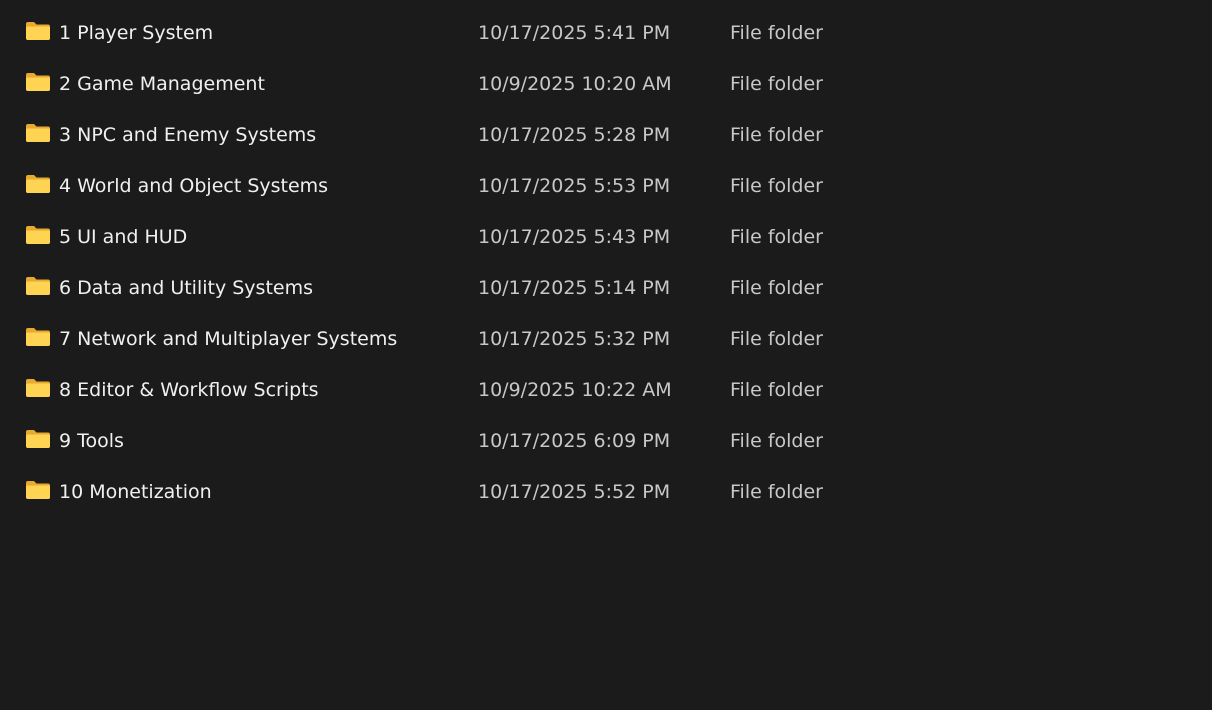 This screenshot has width=1212, height=710. What do you see at coordinates (123, 237) in the screenshot?
I see `folder-name: 5 UI and HUD` at bounding box center [123, 237].